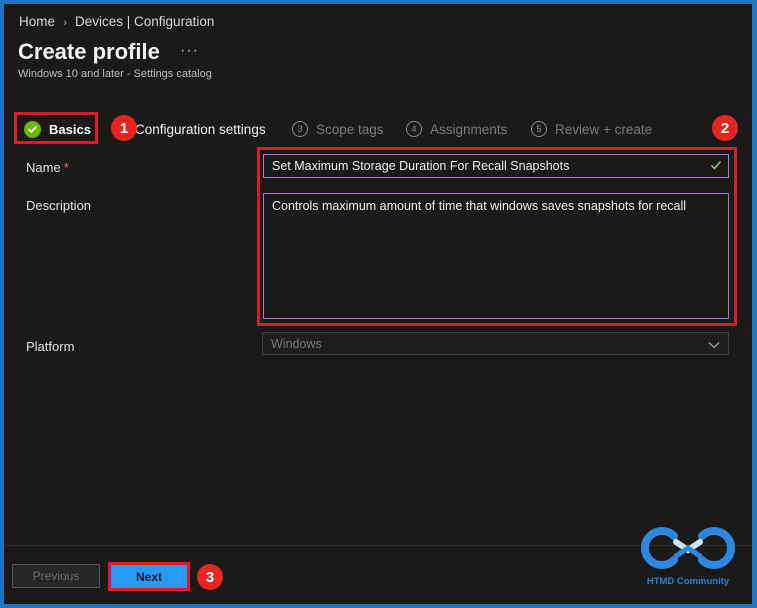  What do you see at coordinates (688, 548) in the screenshot?
I see `htmd-logo-icon` at bounding box center [688, 548].